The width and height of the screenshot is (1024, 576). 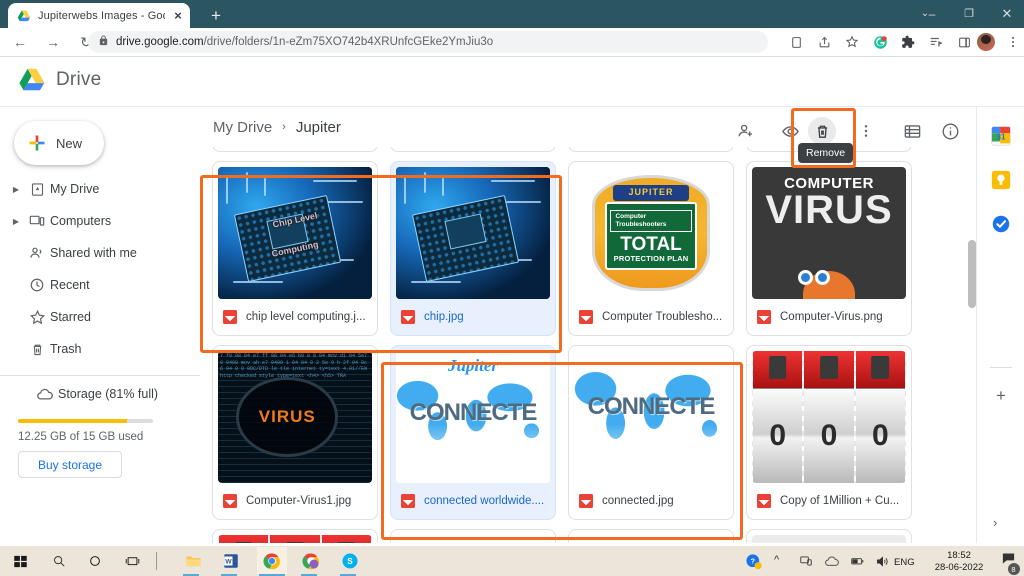 What do you see at coordinates (231, 561) in the screenshot?
I see `word-icon: W` at bounding box center [231, 561].